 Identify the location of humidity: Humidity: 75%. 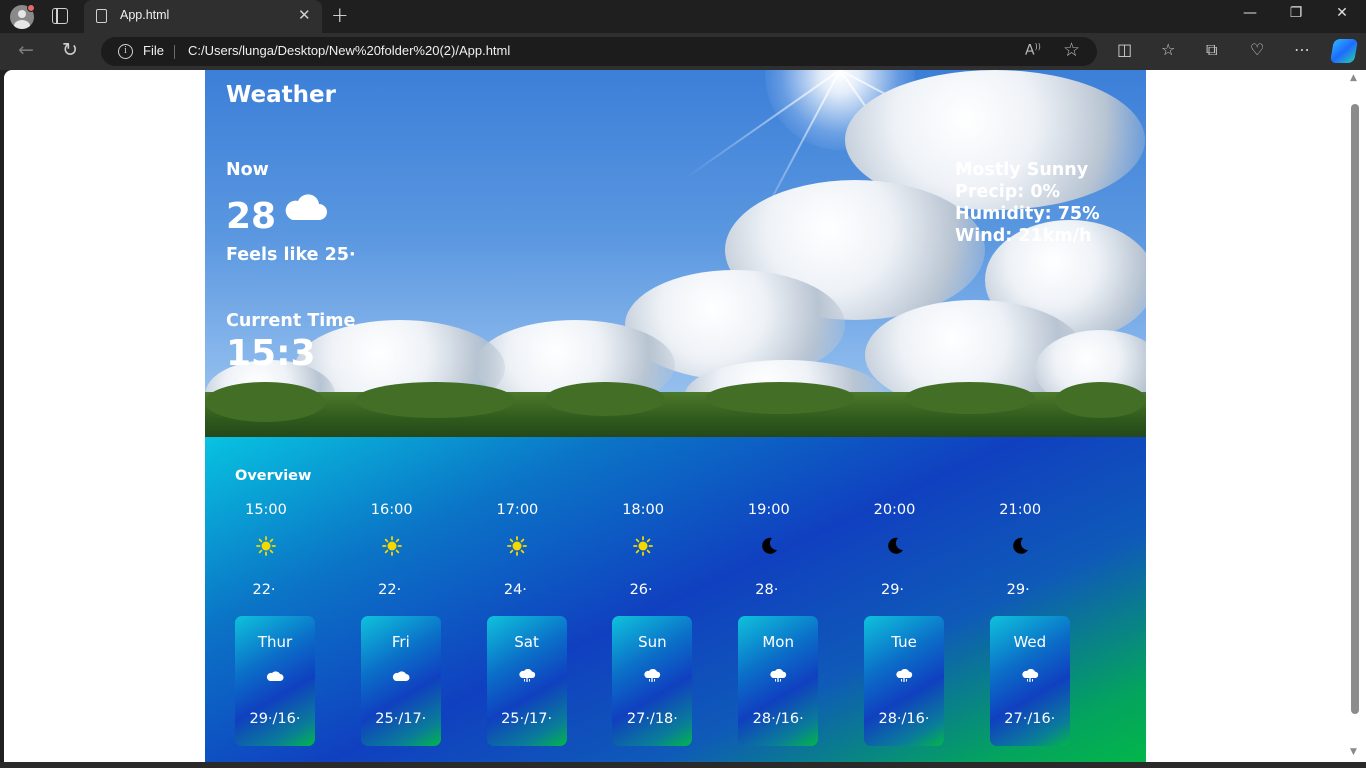
(1027, 214).